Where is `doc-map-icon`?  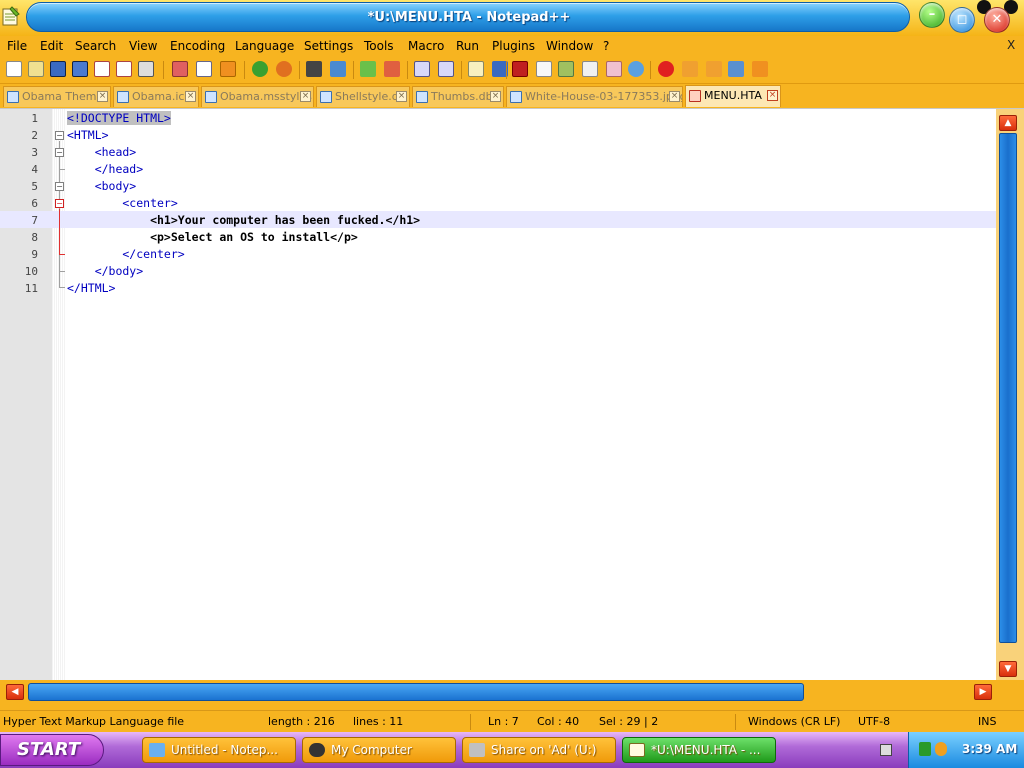
doc-map-icon is located at coordinates (566, 69).